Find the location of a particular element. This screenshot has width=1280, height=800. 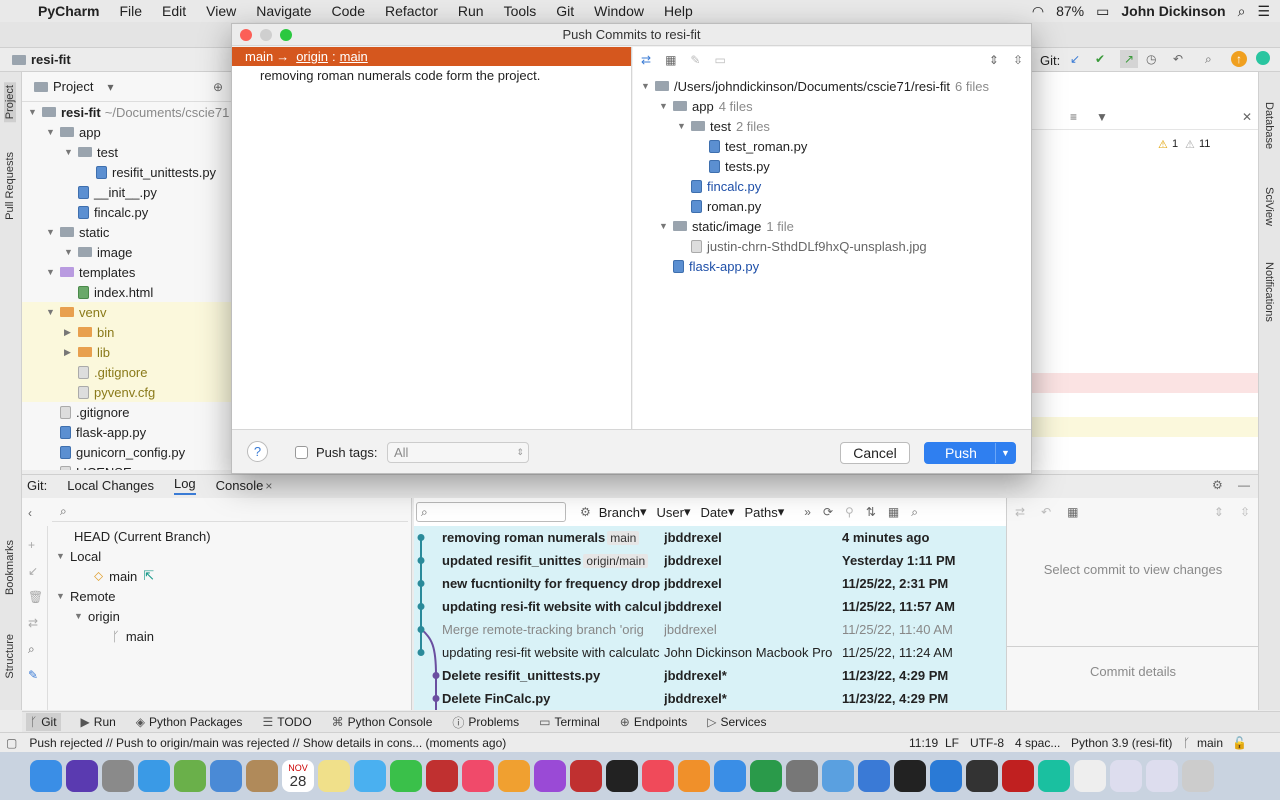

line-separator: LF is located at coordinates (952, 743).